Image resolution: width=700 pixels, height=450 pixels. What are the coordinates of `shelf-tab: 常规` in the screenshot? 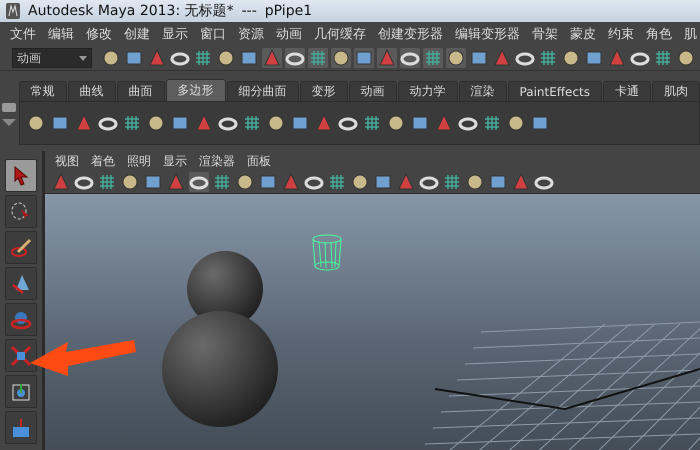 It's located at (42, 91).